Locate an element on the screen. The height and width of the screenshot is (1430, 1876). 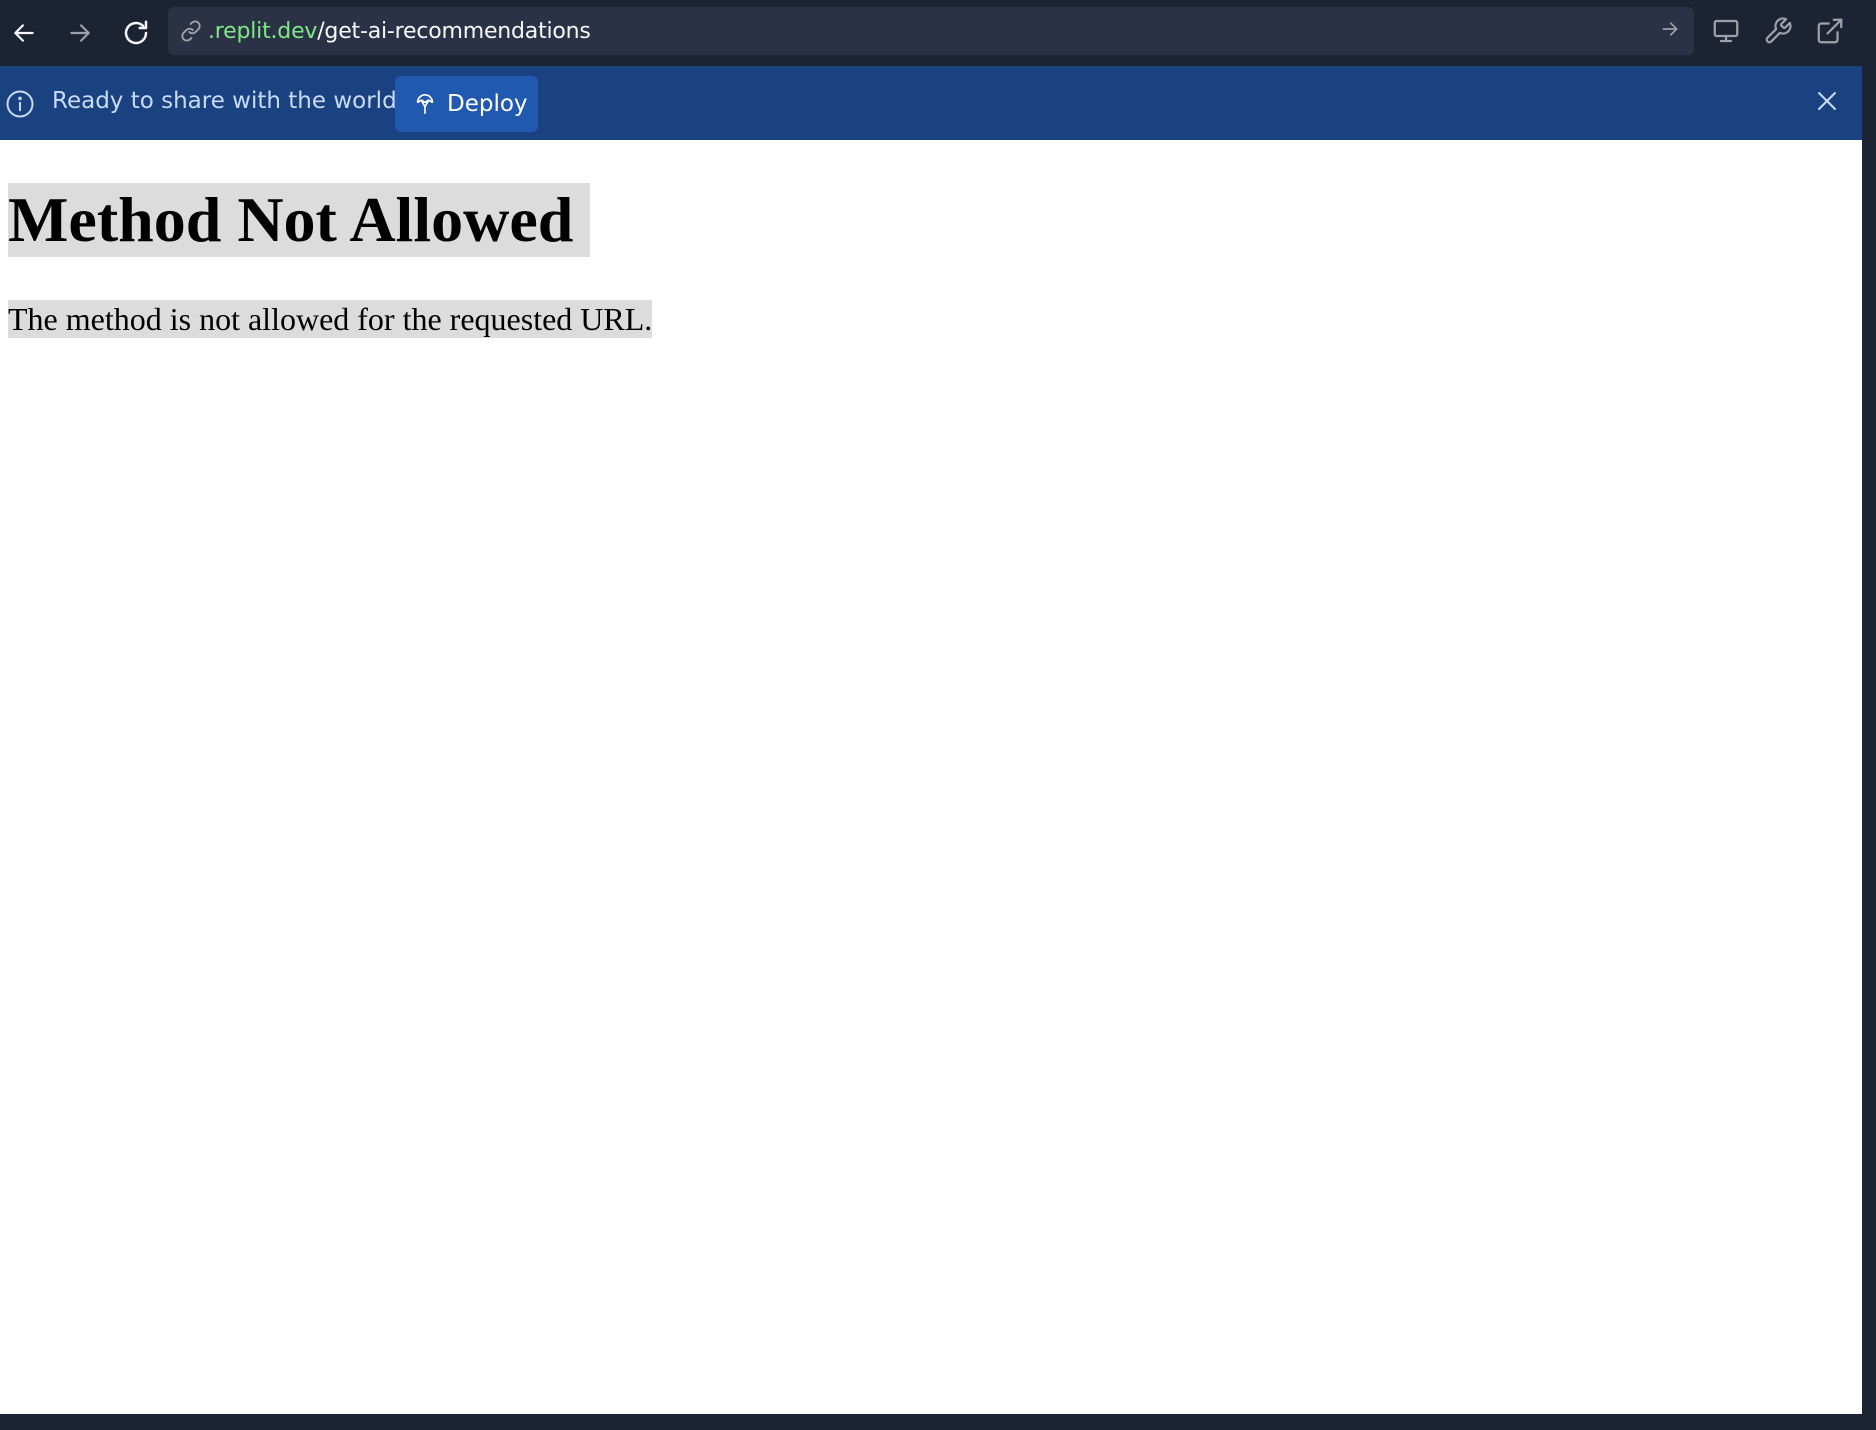
banner-message: Ready to share with the world? is located at coordinates (230, 101).